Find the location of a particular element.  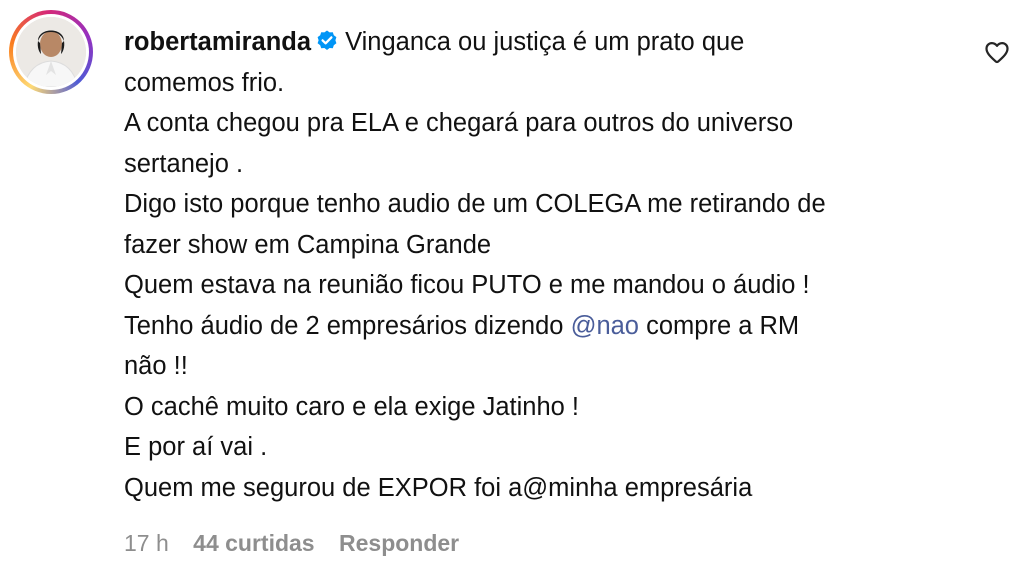

comment-meta: 17 h 44 curtidas Responder is located at coordinates (300, 543).